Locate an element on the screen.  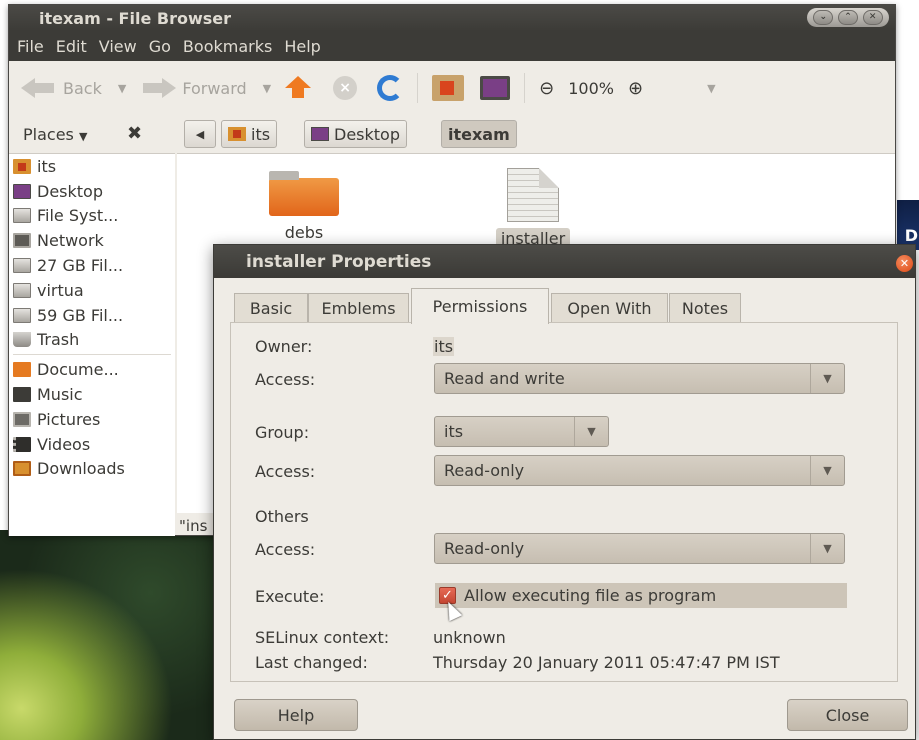
back-button: Back is located at coordinates (61, 88).